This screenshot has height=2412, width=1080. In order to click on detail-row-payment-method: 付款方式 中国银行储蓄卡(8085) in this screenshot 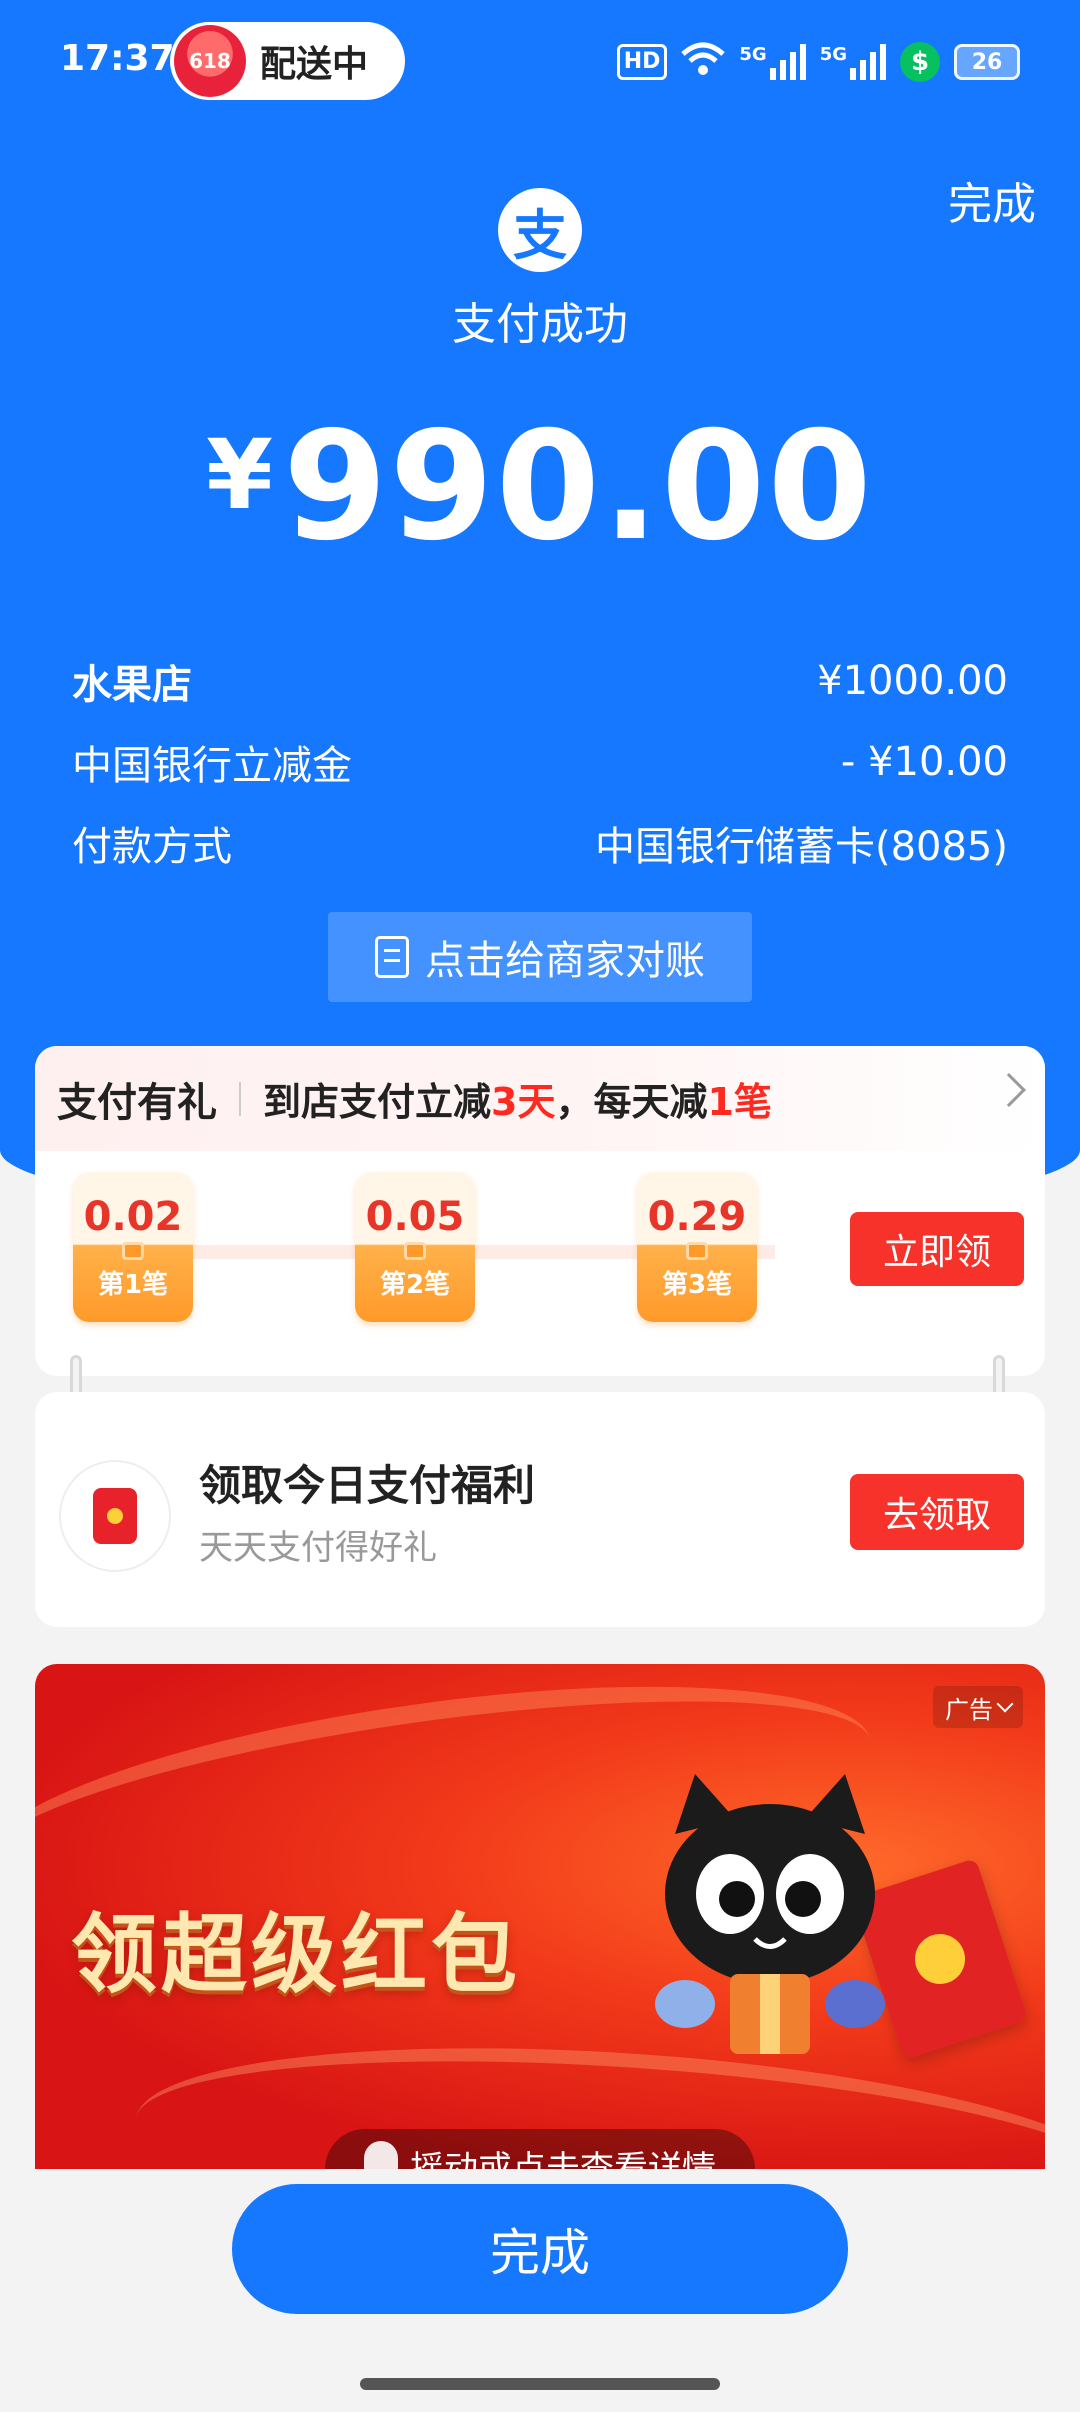, I will do `click(540, 843)`.